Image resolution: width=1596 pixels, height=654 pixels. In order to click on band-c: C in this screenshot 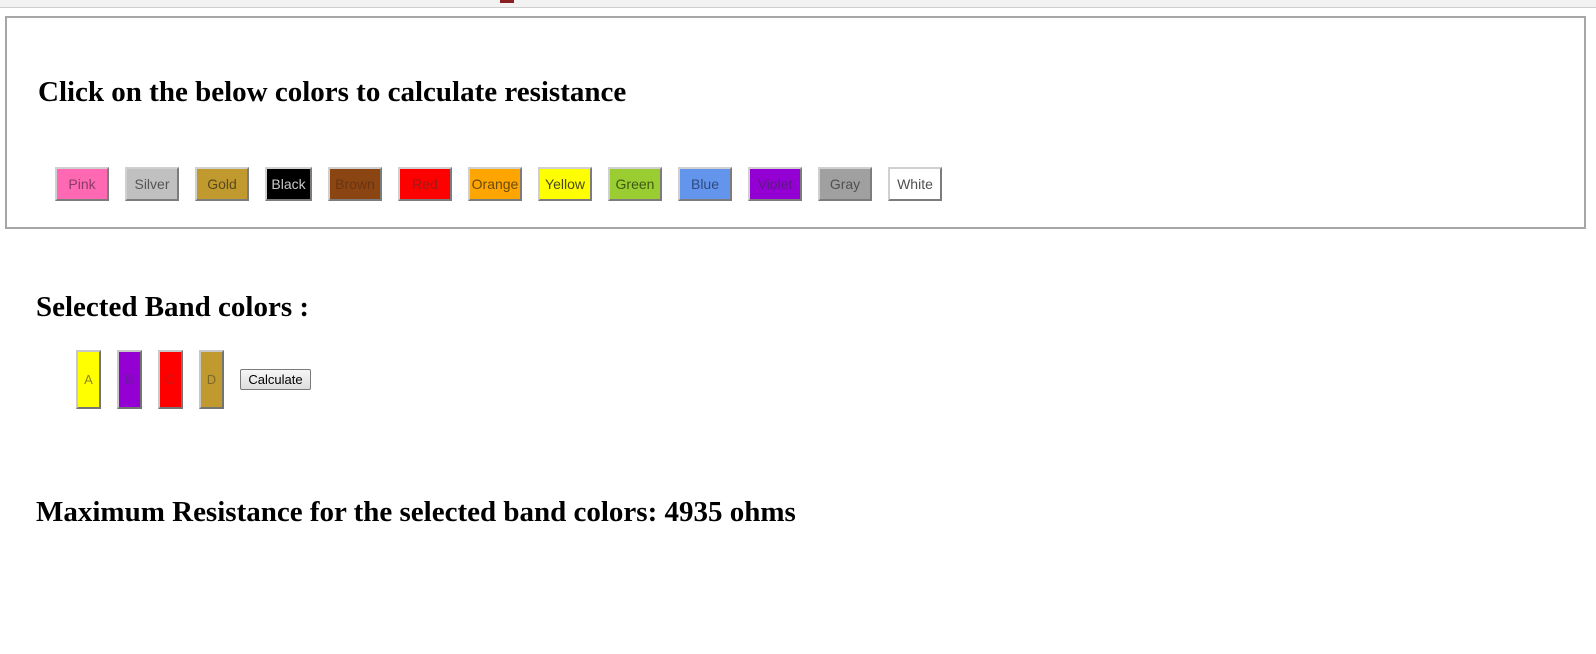, I will do `click(170, 379)`.